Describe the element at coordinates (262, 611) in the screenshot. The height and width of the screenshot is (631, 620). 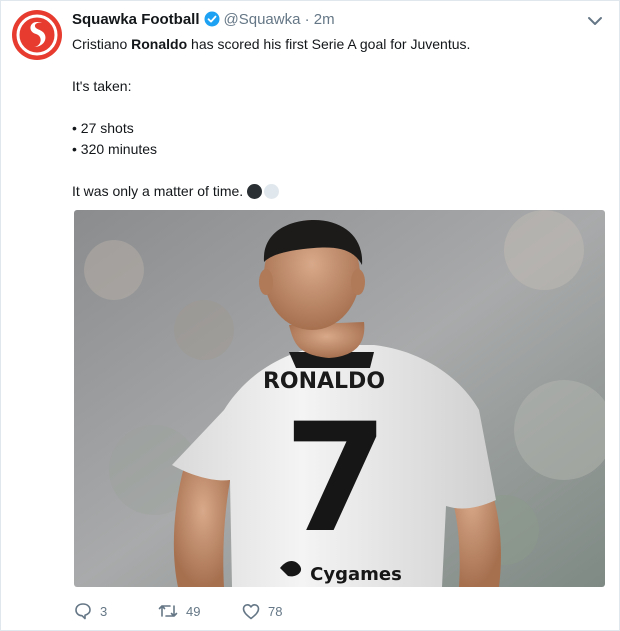
I see `like-button: 78` at that location.